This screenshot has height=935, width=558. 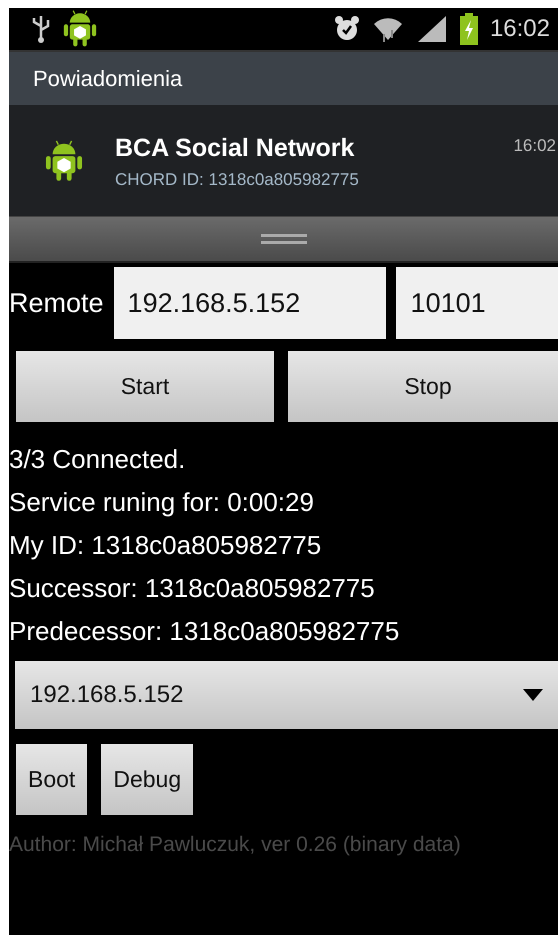 I want to click on port-field: 10101, so click(x=477, y=303).